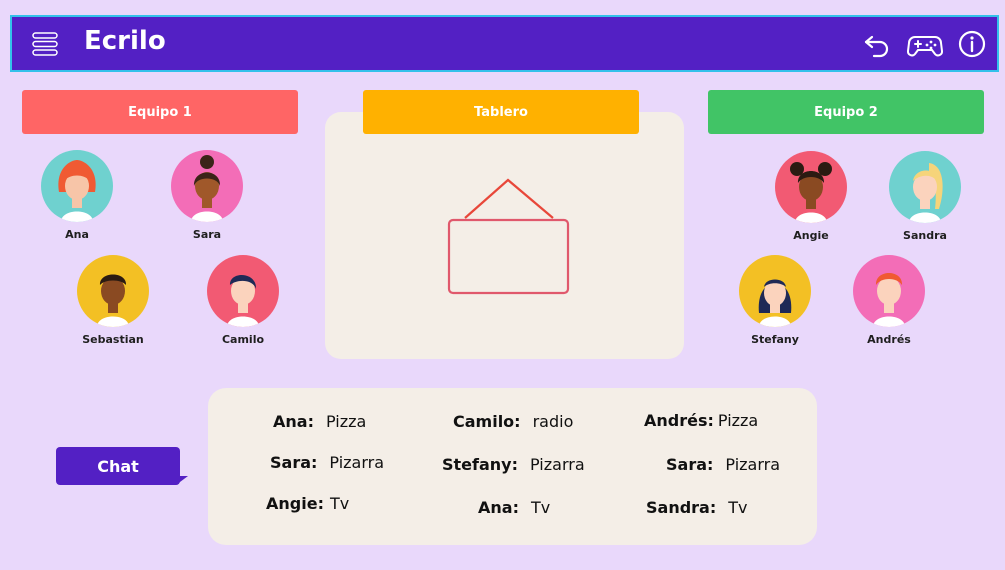  What do you see at coordinates (775, 339) in the screenshot?
I see `player-name: Stefany` at bounding box center [775, 339].